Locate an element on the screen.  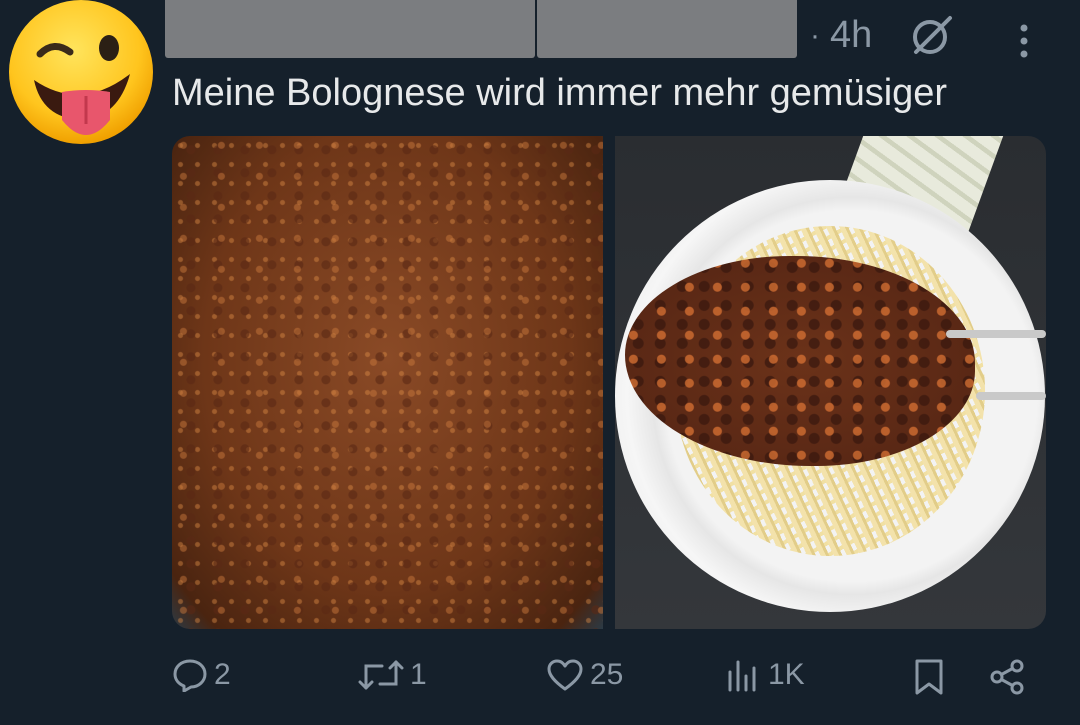
winking-tongue-emoji-icon is located at coordinates (81, 72).